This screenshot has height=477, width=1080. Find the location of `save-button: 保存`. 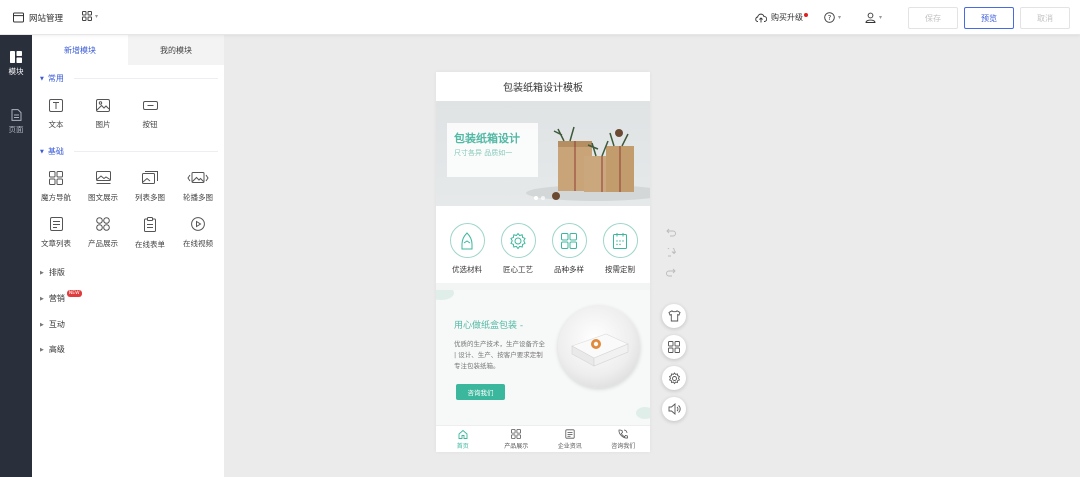

save-button: 保存 is located at coordinates (933, 18).